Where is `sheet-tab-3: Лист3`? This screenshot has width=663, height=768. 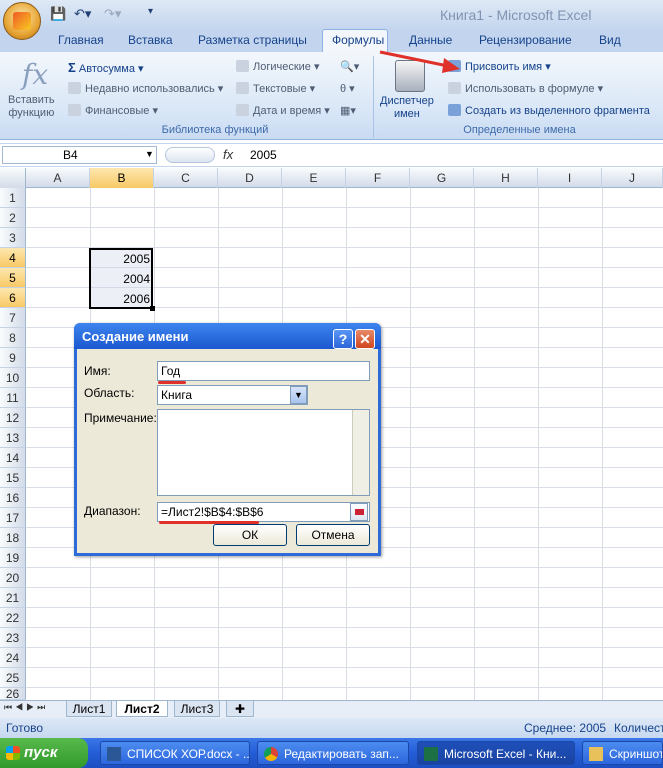 sheet-tab-3: Лист3 is located at coordinates (197, 708).